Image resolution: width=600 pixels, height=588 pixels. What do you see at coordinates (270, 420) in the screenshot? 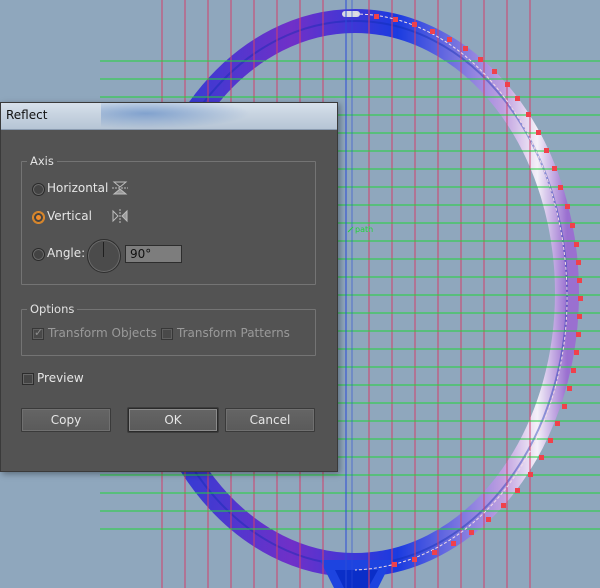
I see `cancel-button: Cancel` at bounding box center [270, 420].